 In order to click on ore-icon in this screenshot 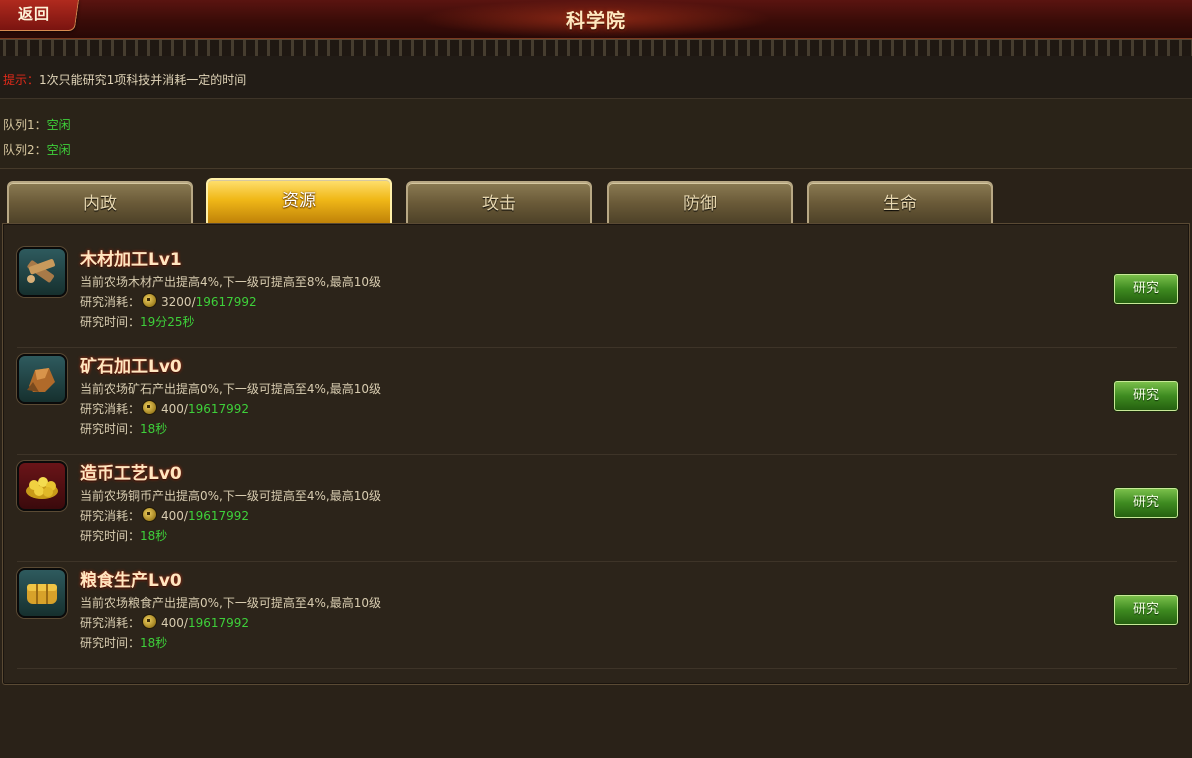, I will do `click(42, 379)`.